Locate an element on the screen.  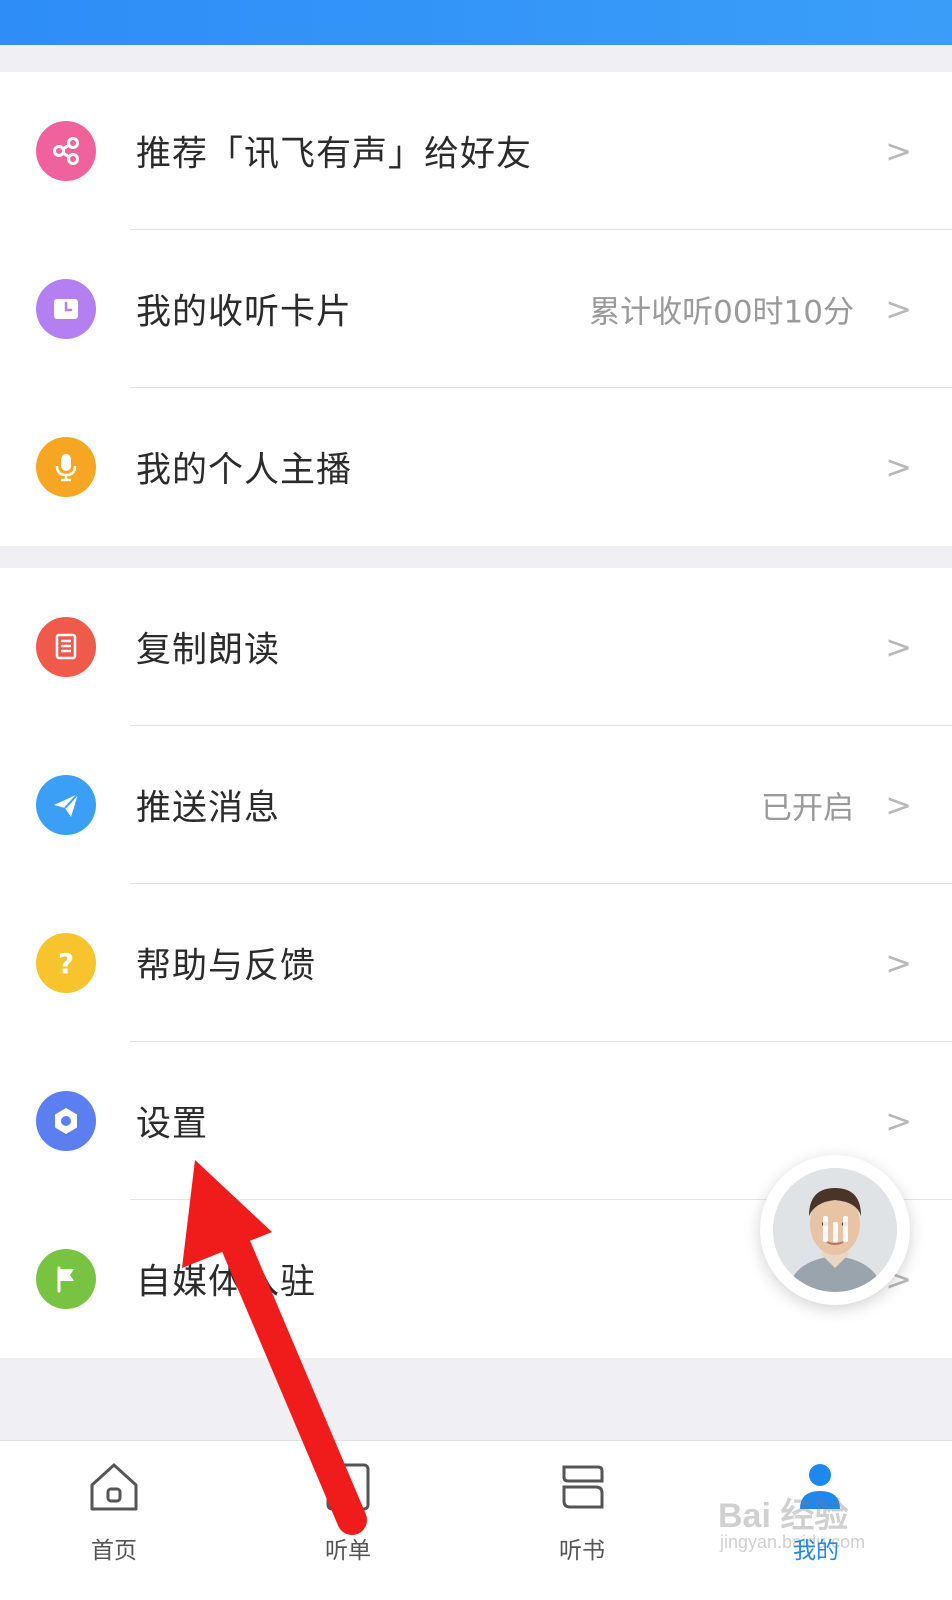
top-header-bar is located at coordinates (476, 22).